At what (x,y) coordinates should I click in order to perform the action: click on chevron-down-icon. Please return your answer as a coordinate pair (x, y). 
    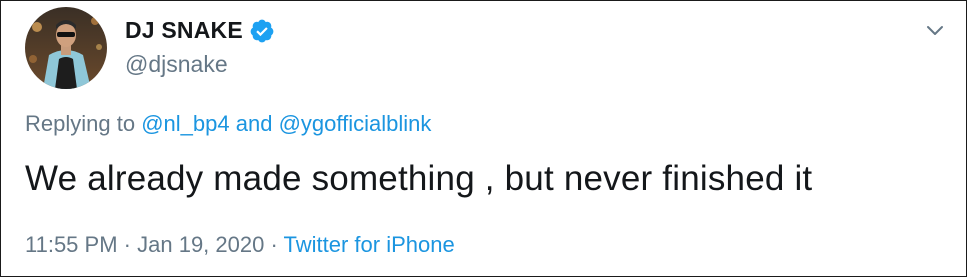
    Looking at the image, I should click on (935, 30).